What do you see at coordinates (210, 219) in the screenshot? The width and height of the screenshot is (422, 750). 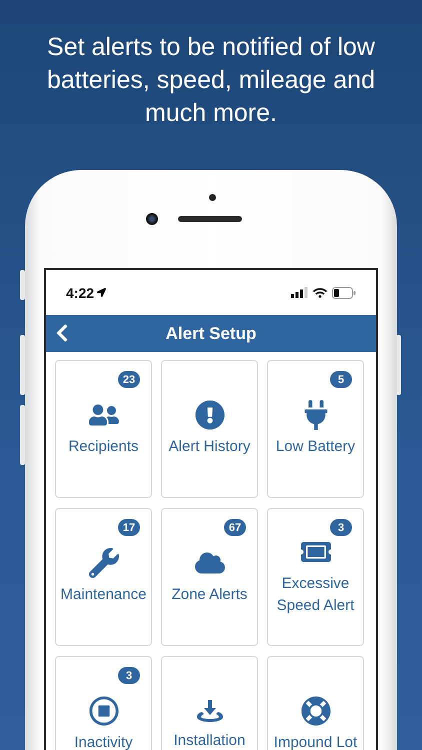 I see `speaker-icon` at bounding box center [210, 219].